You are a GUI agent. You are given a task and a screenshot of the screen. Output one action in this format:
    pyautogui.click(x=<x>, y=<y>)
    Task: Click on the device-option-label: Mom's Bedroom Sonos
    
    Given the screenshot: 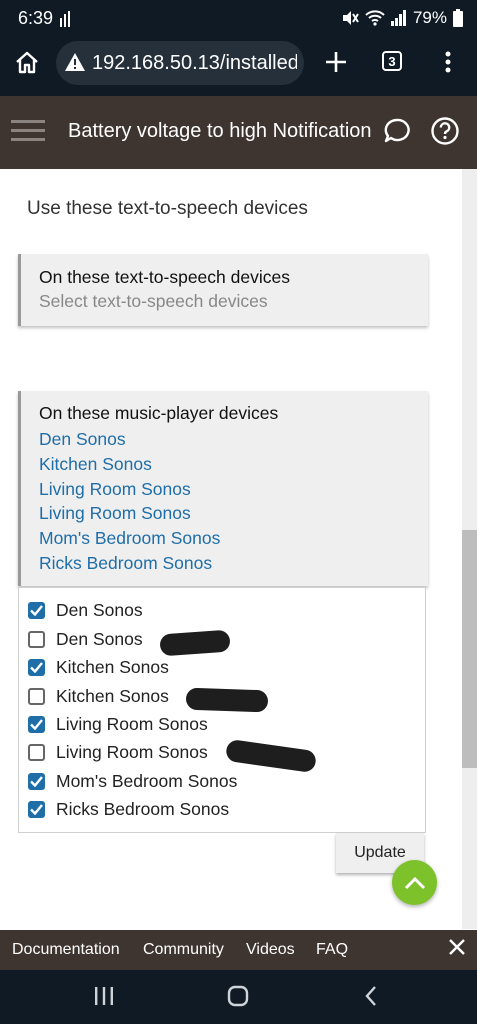 What is the action you would take?
    pyautogui.click(x=147, y=780)
    